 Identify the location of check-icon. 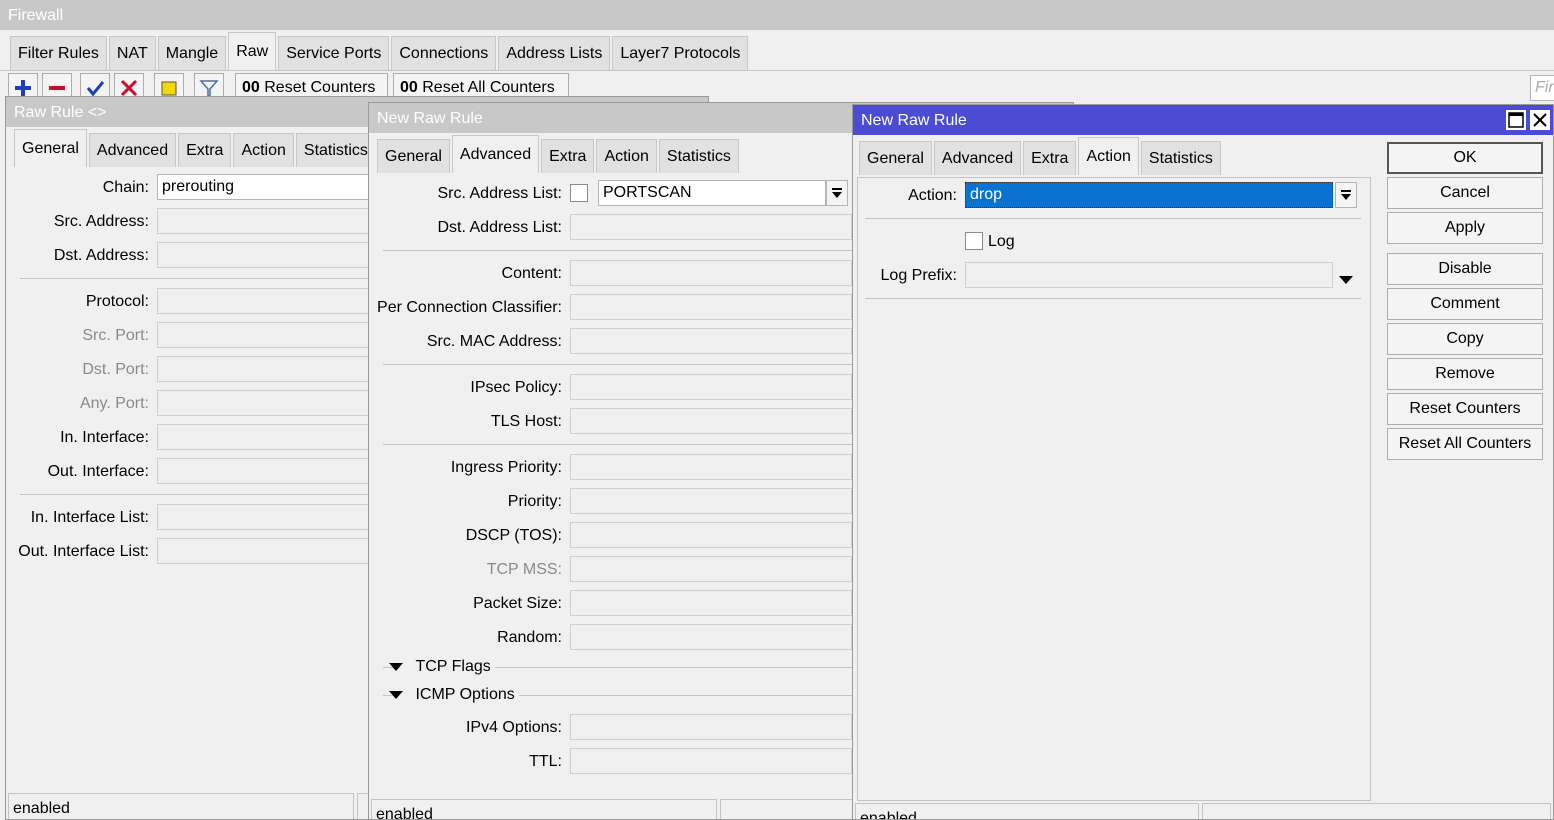
(95, 89).